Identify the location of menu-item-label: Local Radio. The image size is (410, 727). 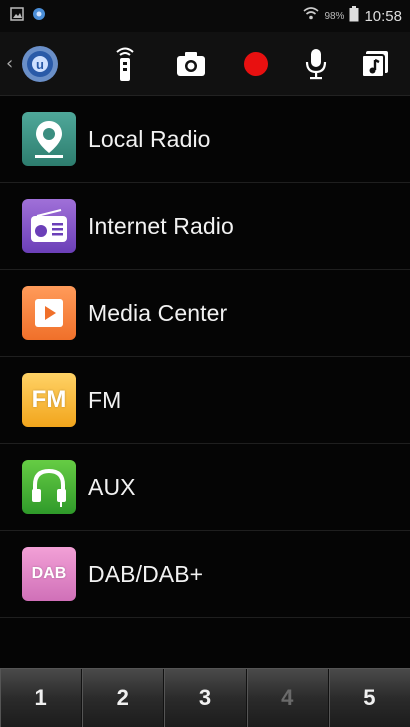
(149, 138).